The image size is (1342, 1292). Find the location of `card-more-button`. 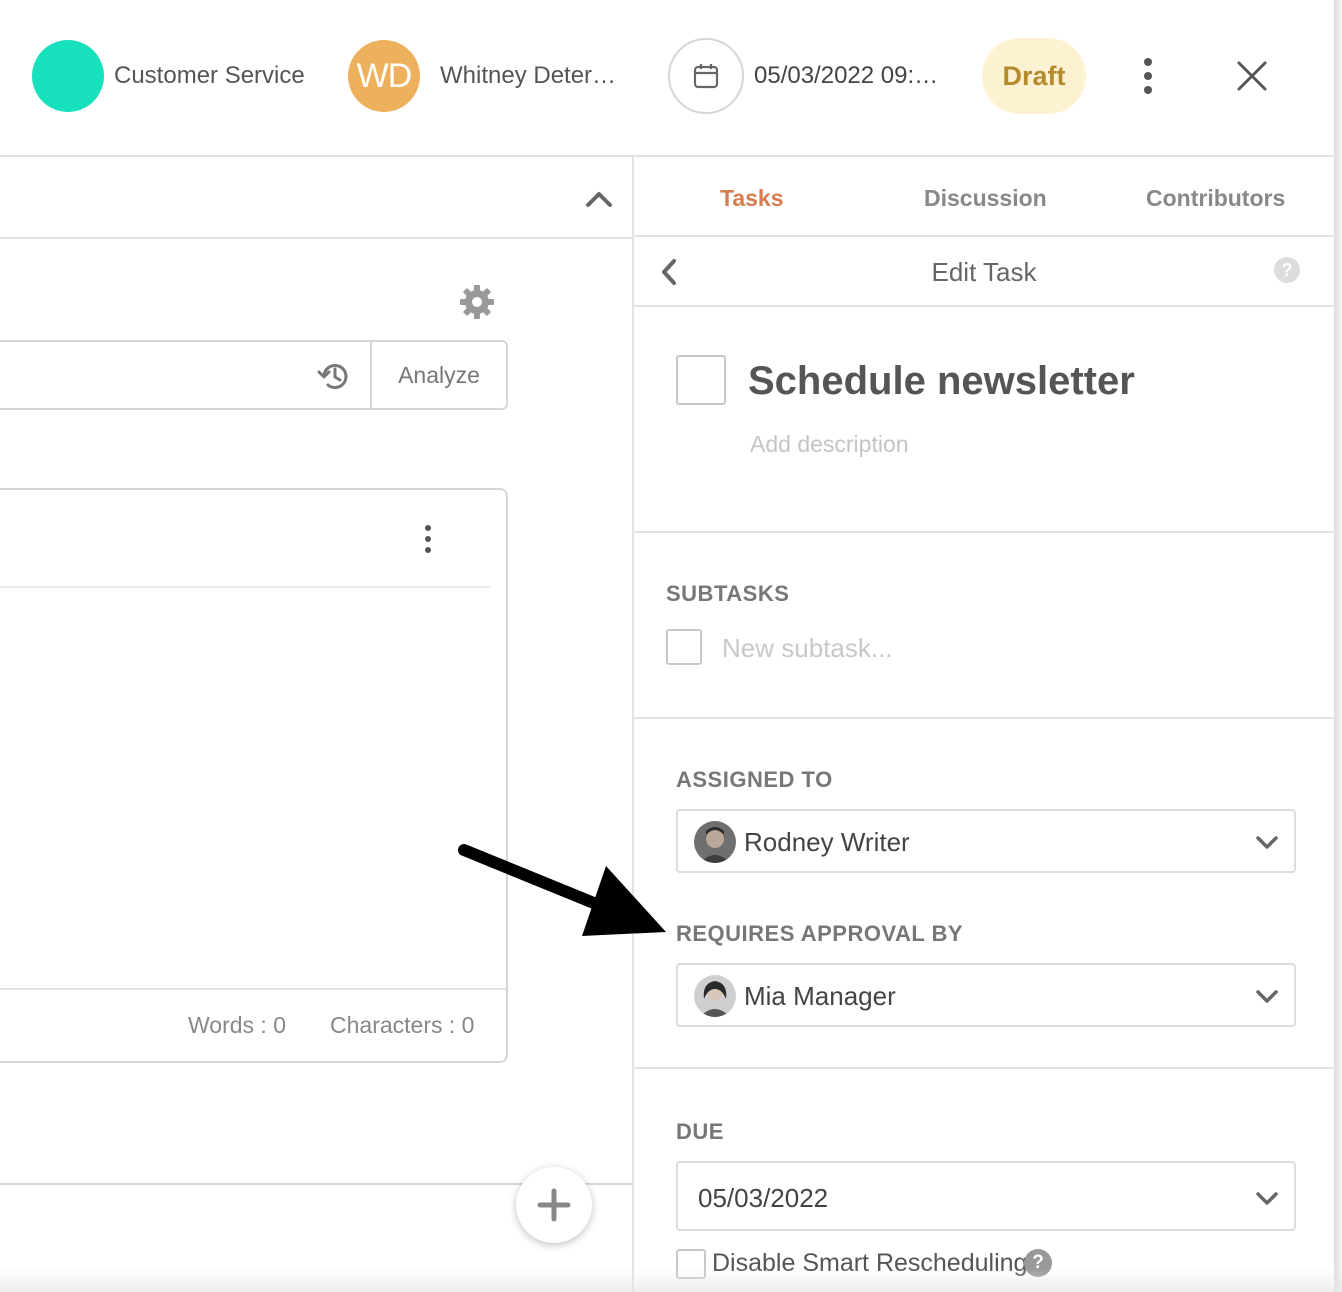

card-more-button is located at coordinates (428, 539).